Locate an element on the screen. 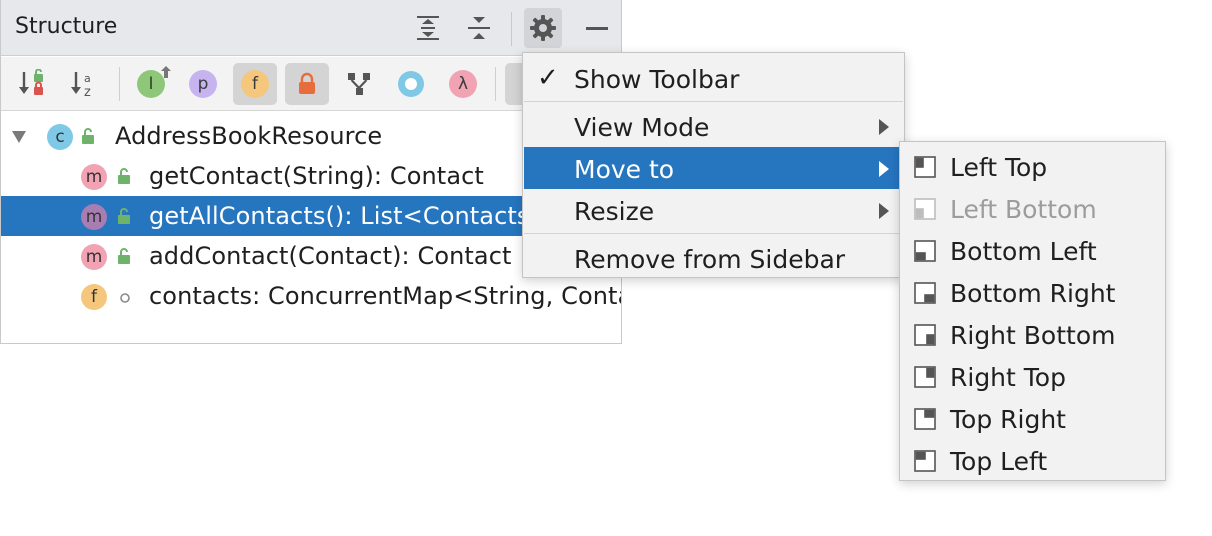 The height and width of the screenshot is (536, 1212). menu-item-label: Resize is located at coordinates (614, 211).